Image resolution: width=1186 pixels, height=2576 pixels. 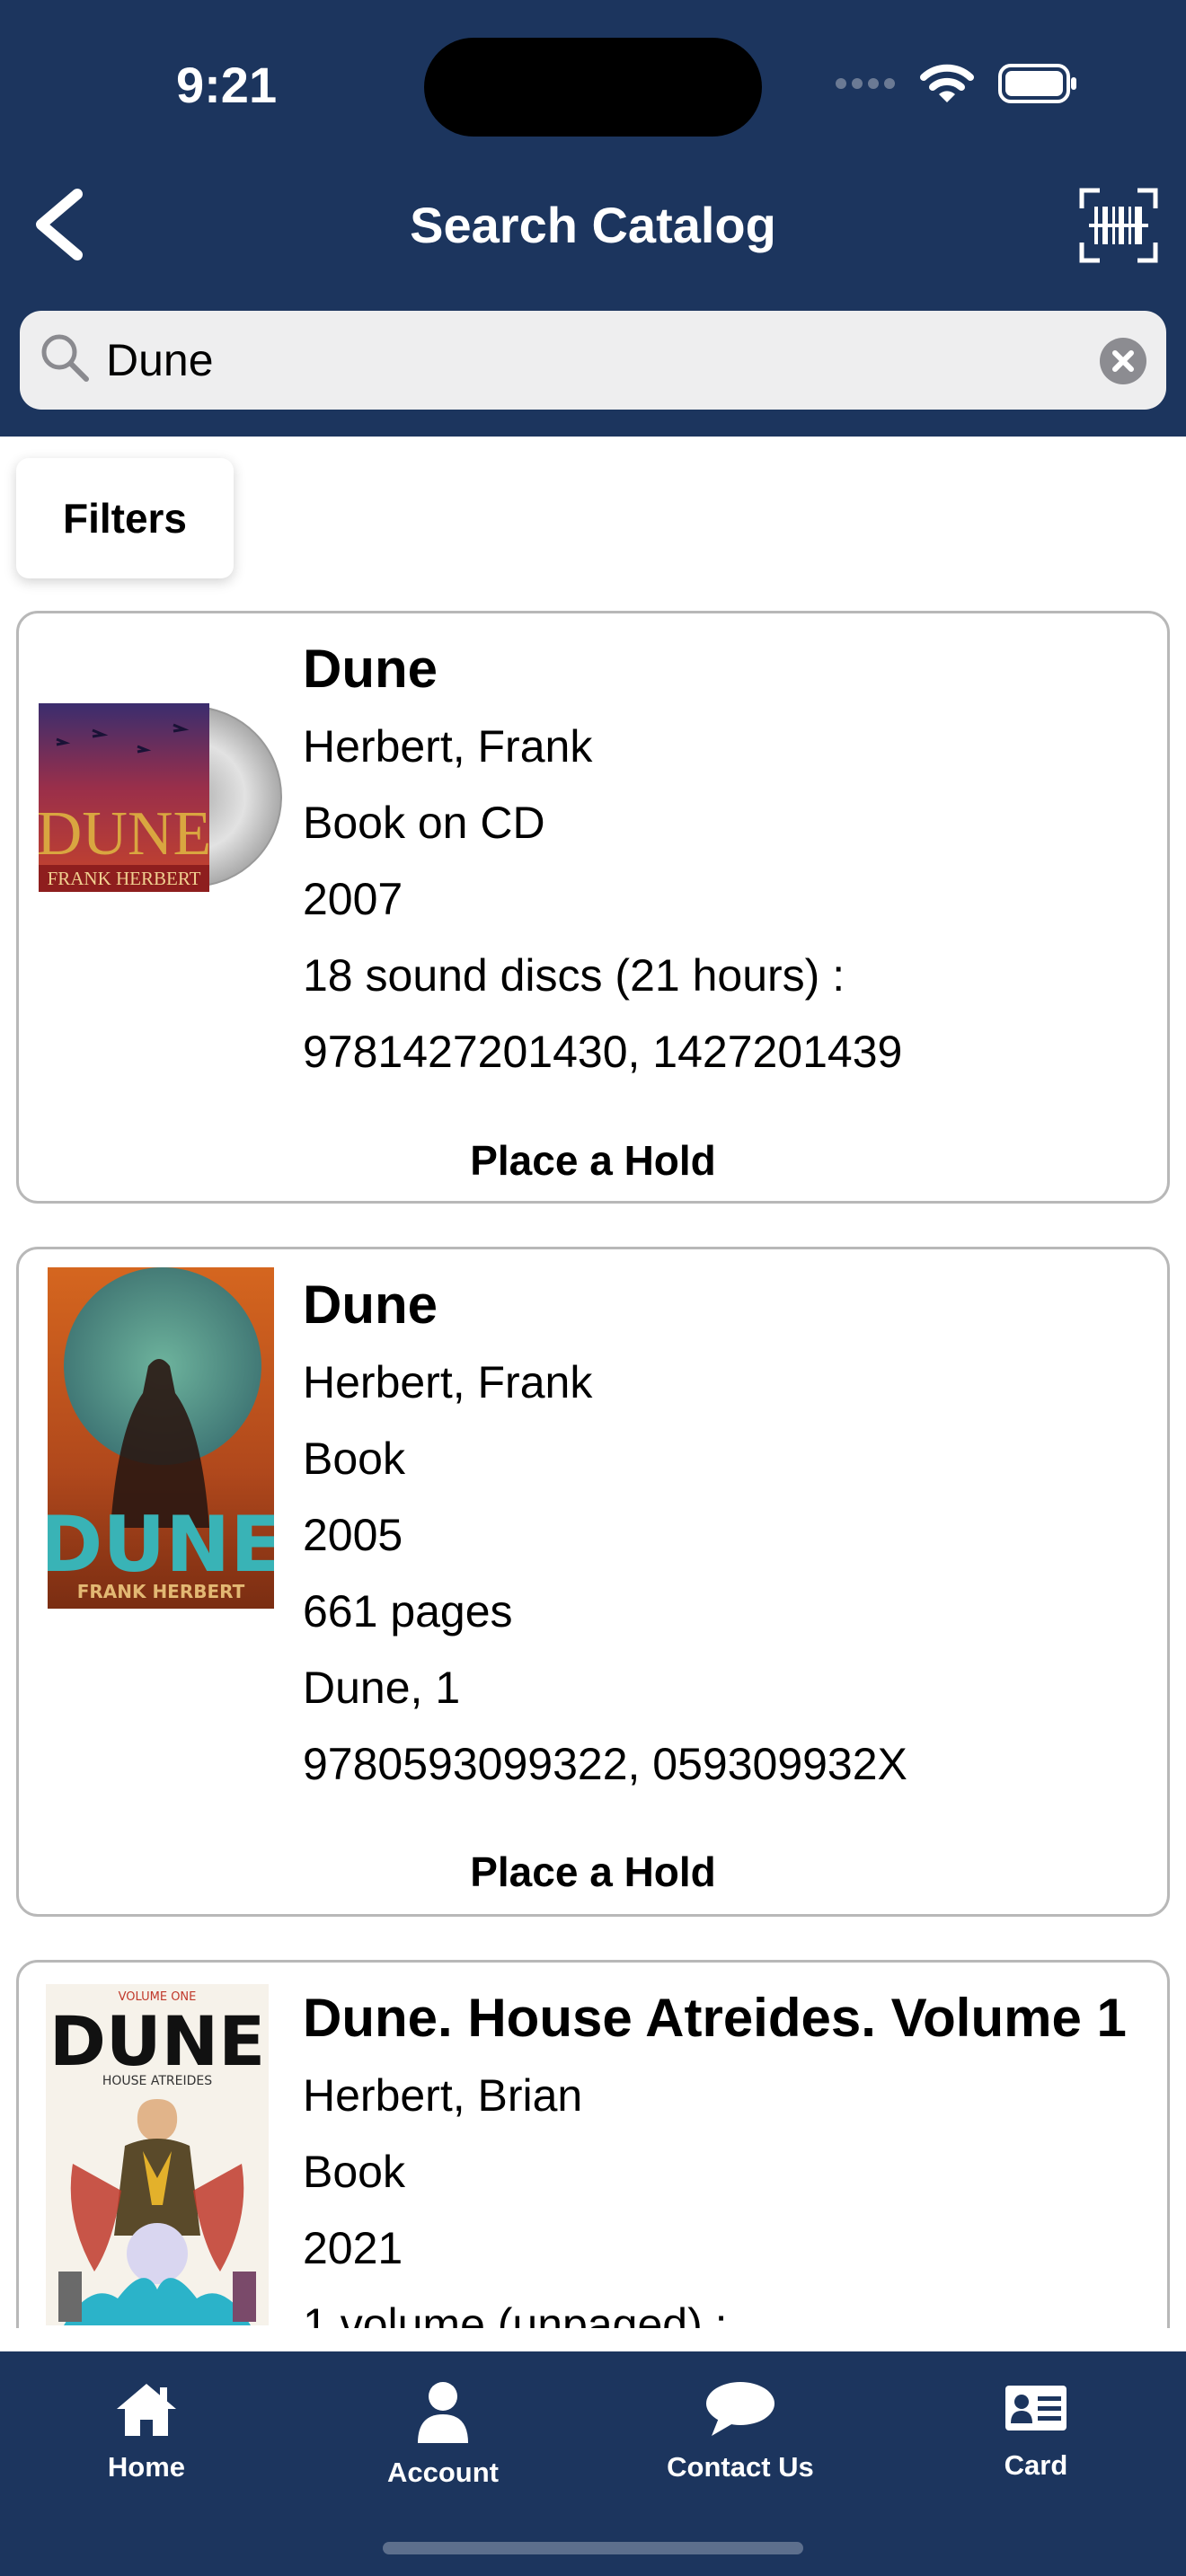 I want to click on result-year: 2021, so click(x=353, y=2248).